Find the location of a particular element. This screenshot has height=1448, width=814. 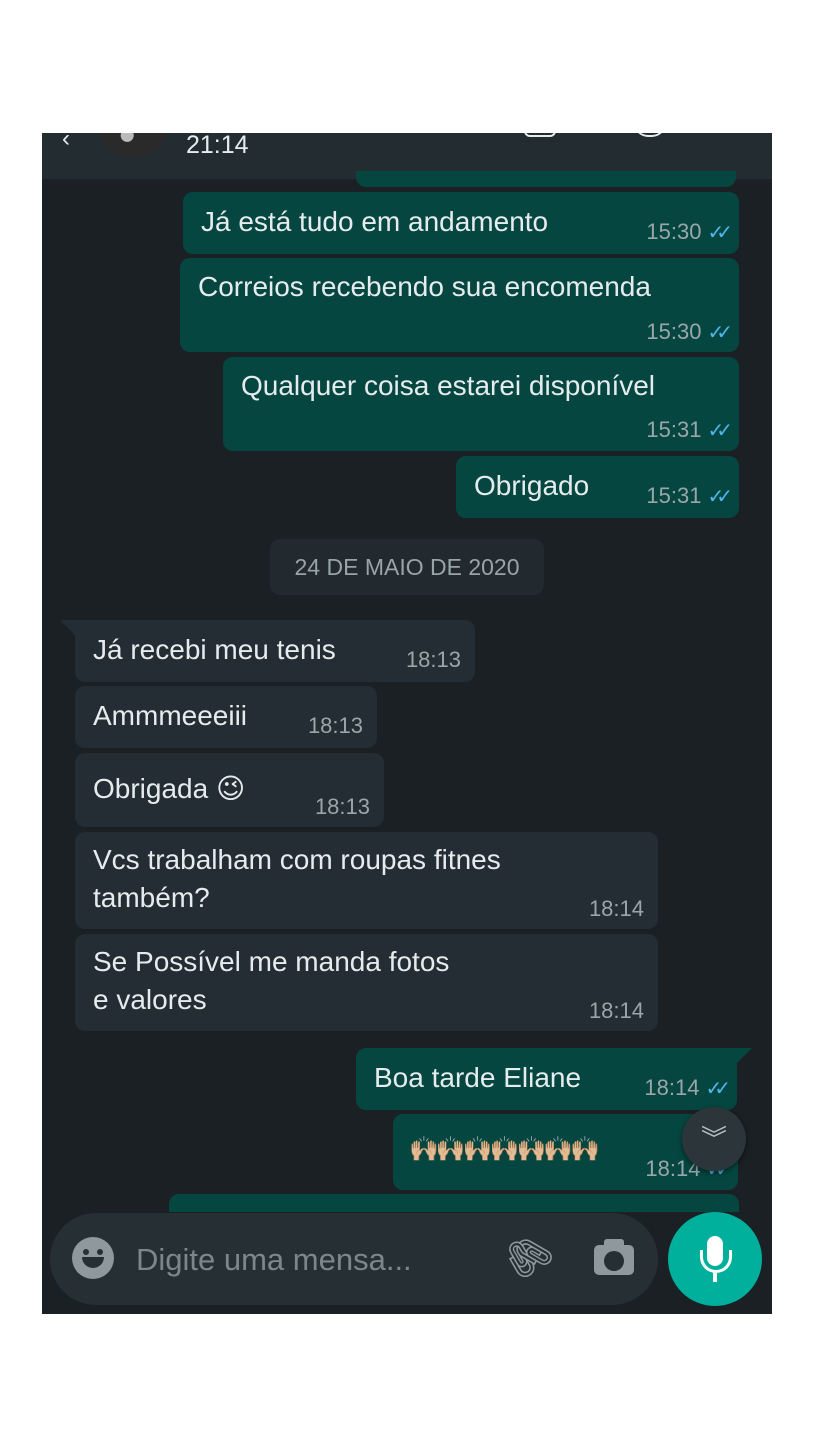

message-text: Qualquer coisa estarei disponível is located at coordinates (448, 385).